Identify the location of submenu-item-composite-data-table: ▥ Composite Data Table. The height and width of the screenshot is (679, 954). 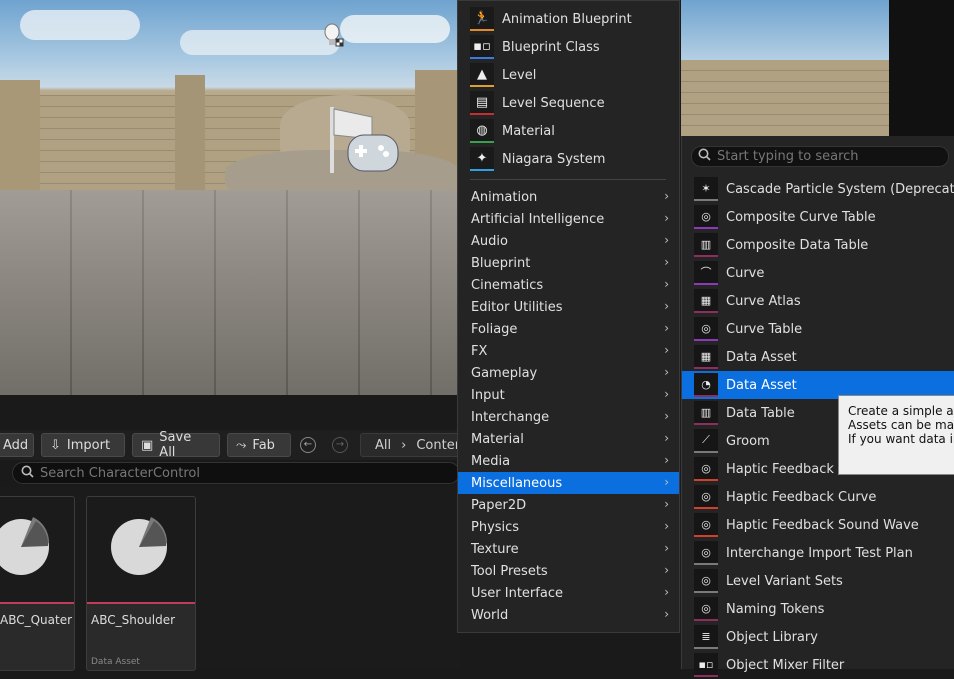
(818, 245).